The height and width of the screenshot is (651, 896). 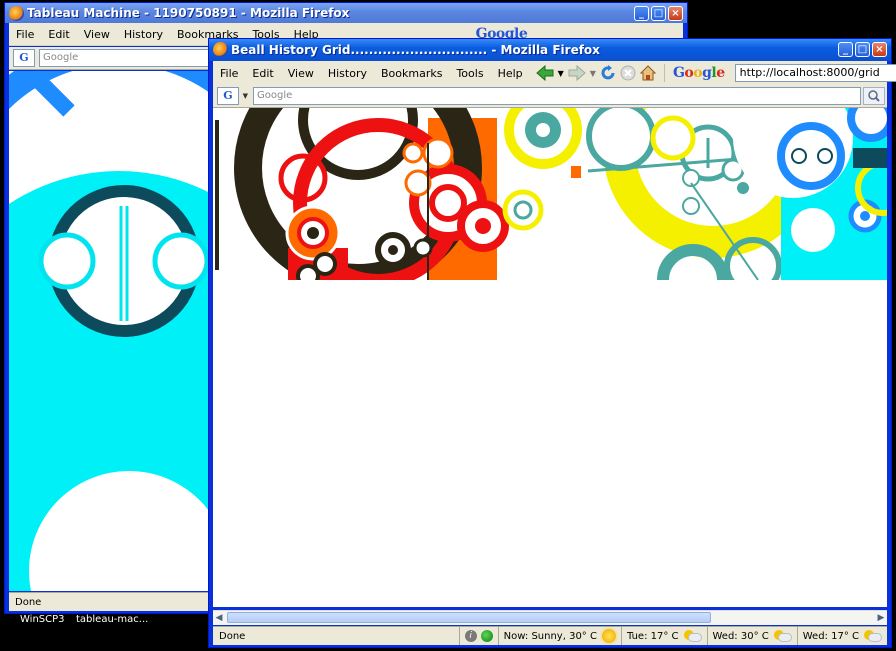 I want to click on globe-icon, so click(x=486, y=636).